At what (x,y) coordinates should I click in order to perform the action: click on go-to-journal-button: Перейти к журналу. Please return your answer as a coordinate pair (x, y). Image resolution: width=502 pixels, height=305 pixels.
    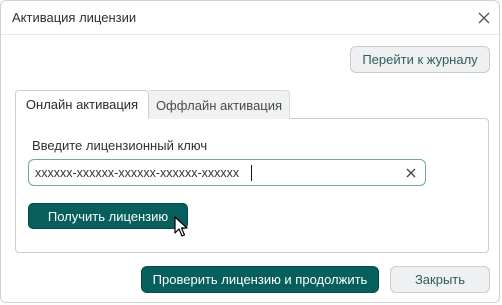
    Looking at the image, I should click on (420, 59).